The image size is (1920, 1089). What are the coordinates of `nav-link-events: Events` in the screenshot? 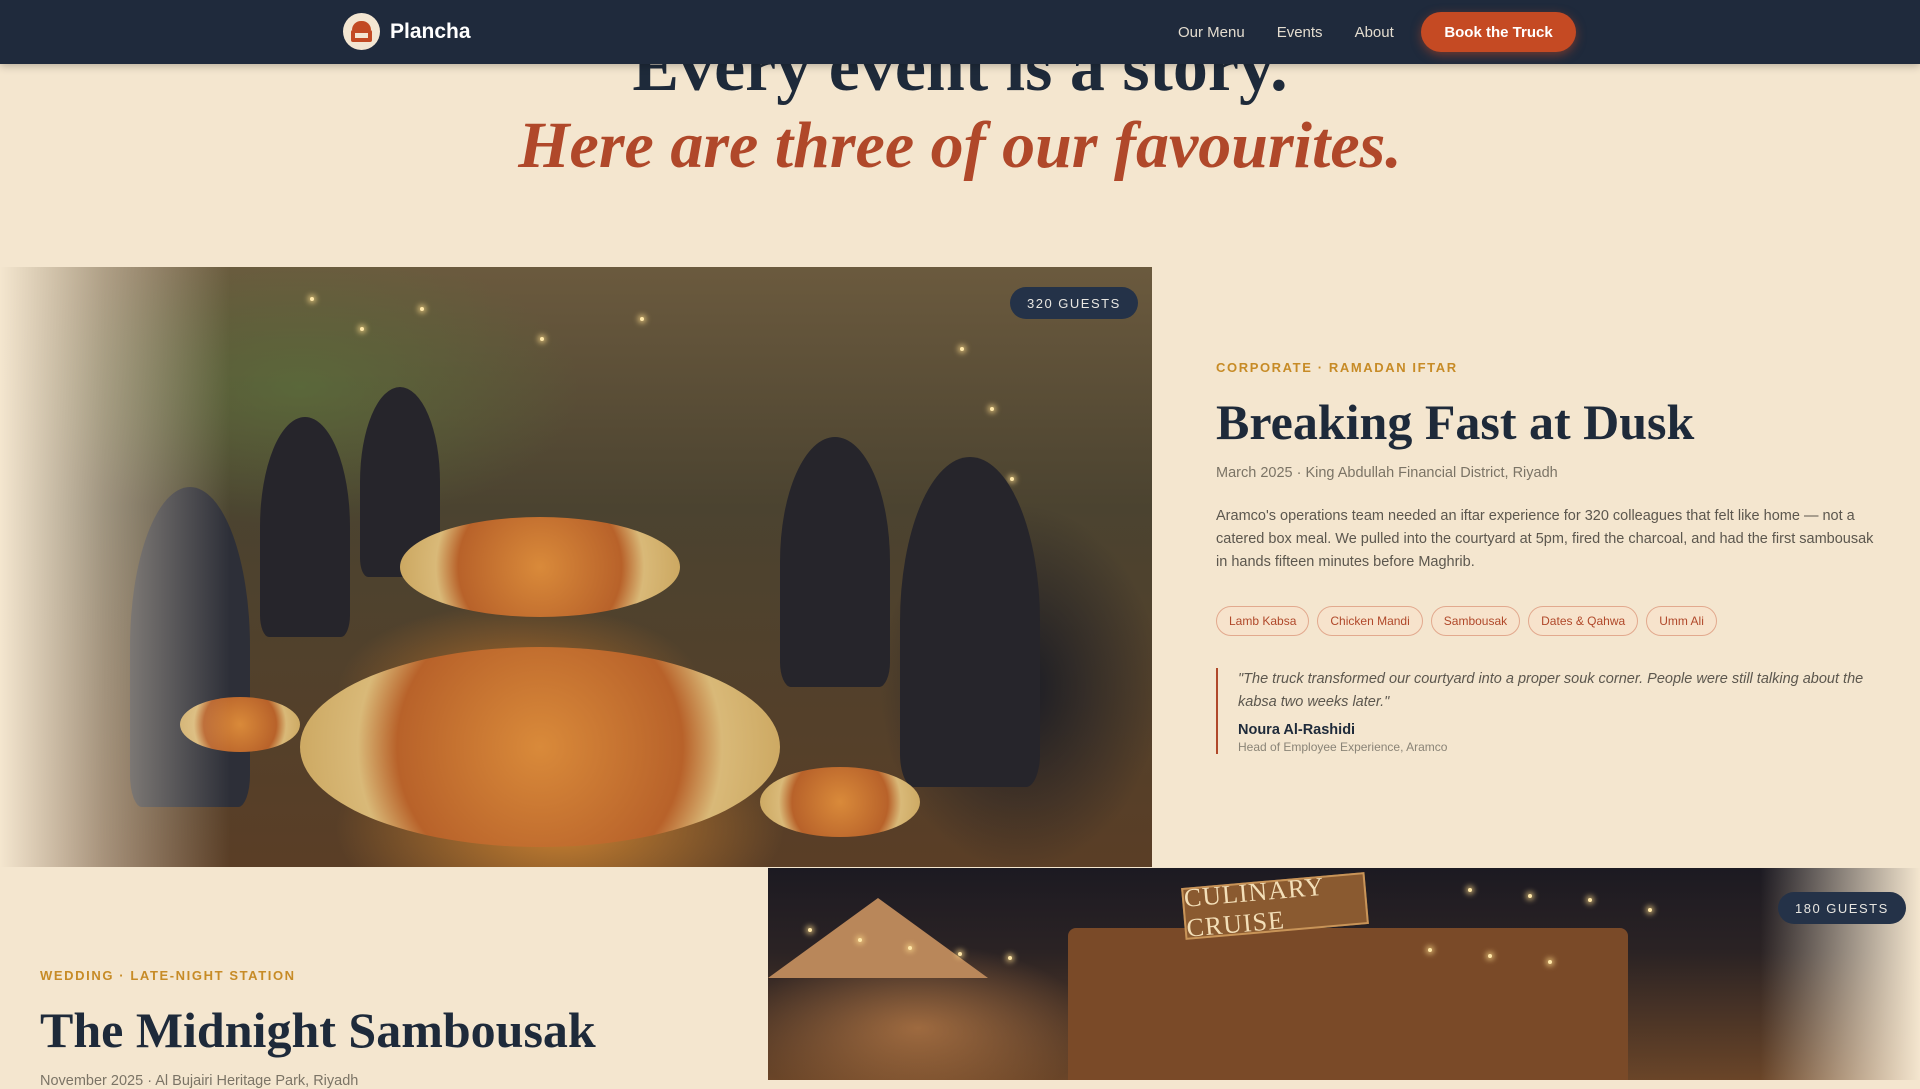 It's located at (1300, 32).